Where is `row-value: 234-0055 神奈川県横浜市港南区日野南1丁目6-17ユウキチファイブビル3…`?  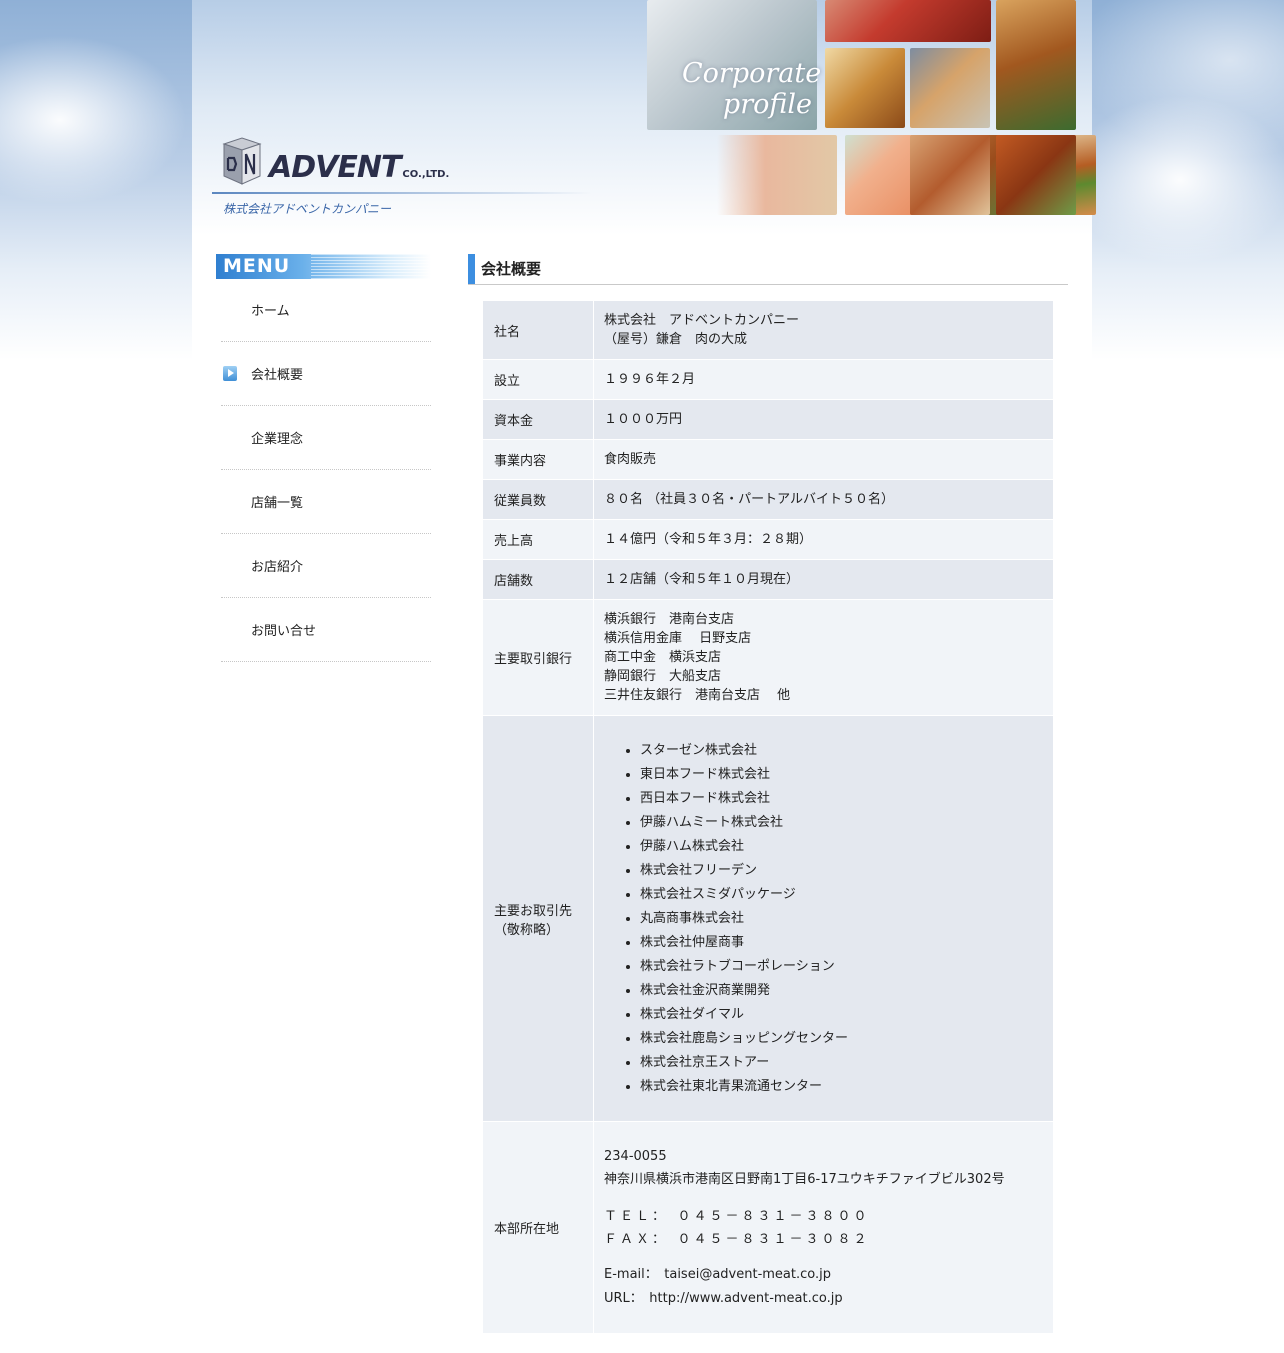 row-value: 234-0055 神奈川県横浜市港南区日野南1丁目6-17ユウキチファイブビル3… is located at coordinates (823, 1227).